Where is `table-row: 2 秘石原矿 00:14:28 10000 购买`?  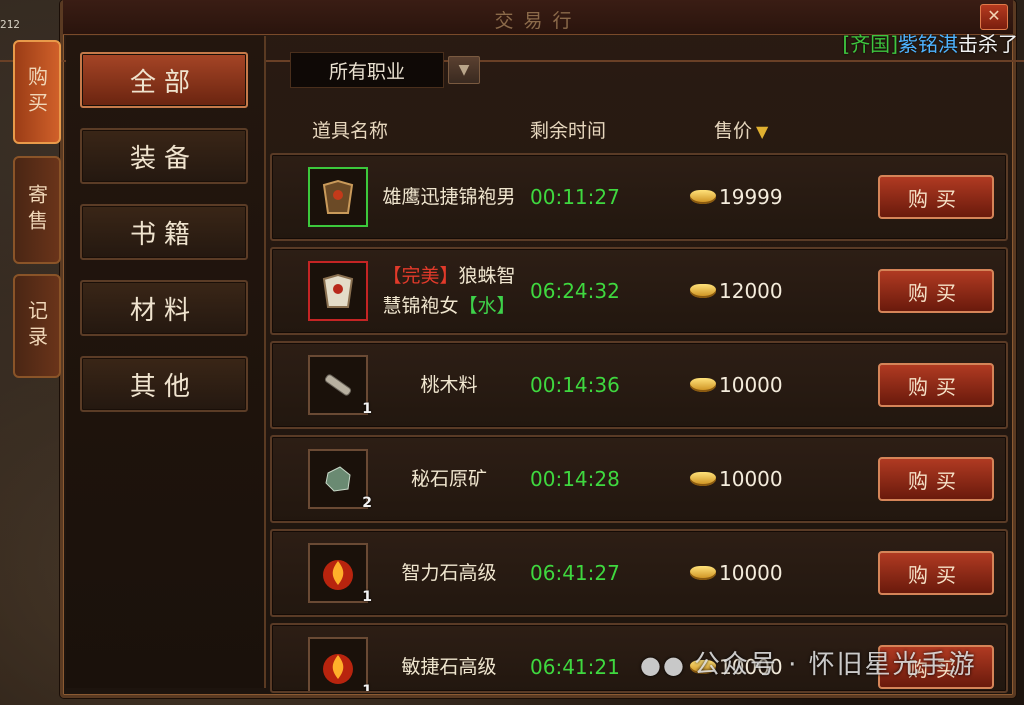
table-row: 2 秘石原矿 00:14:28 10000 购买 is located at coordinates (639, 479).